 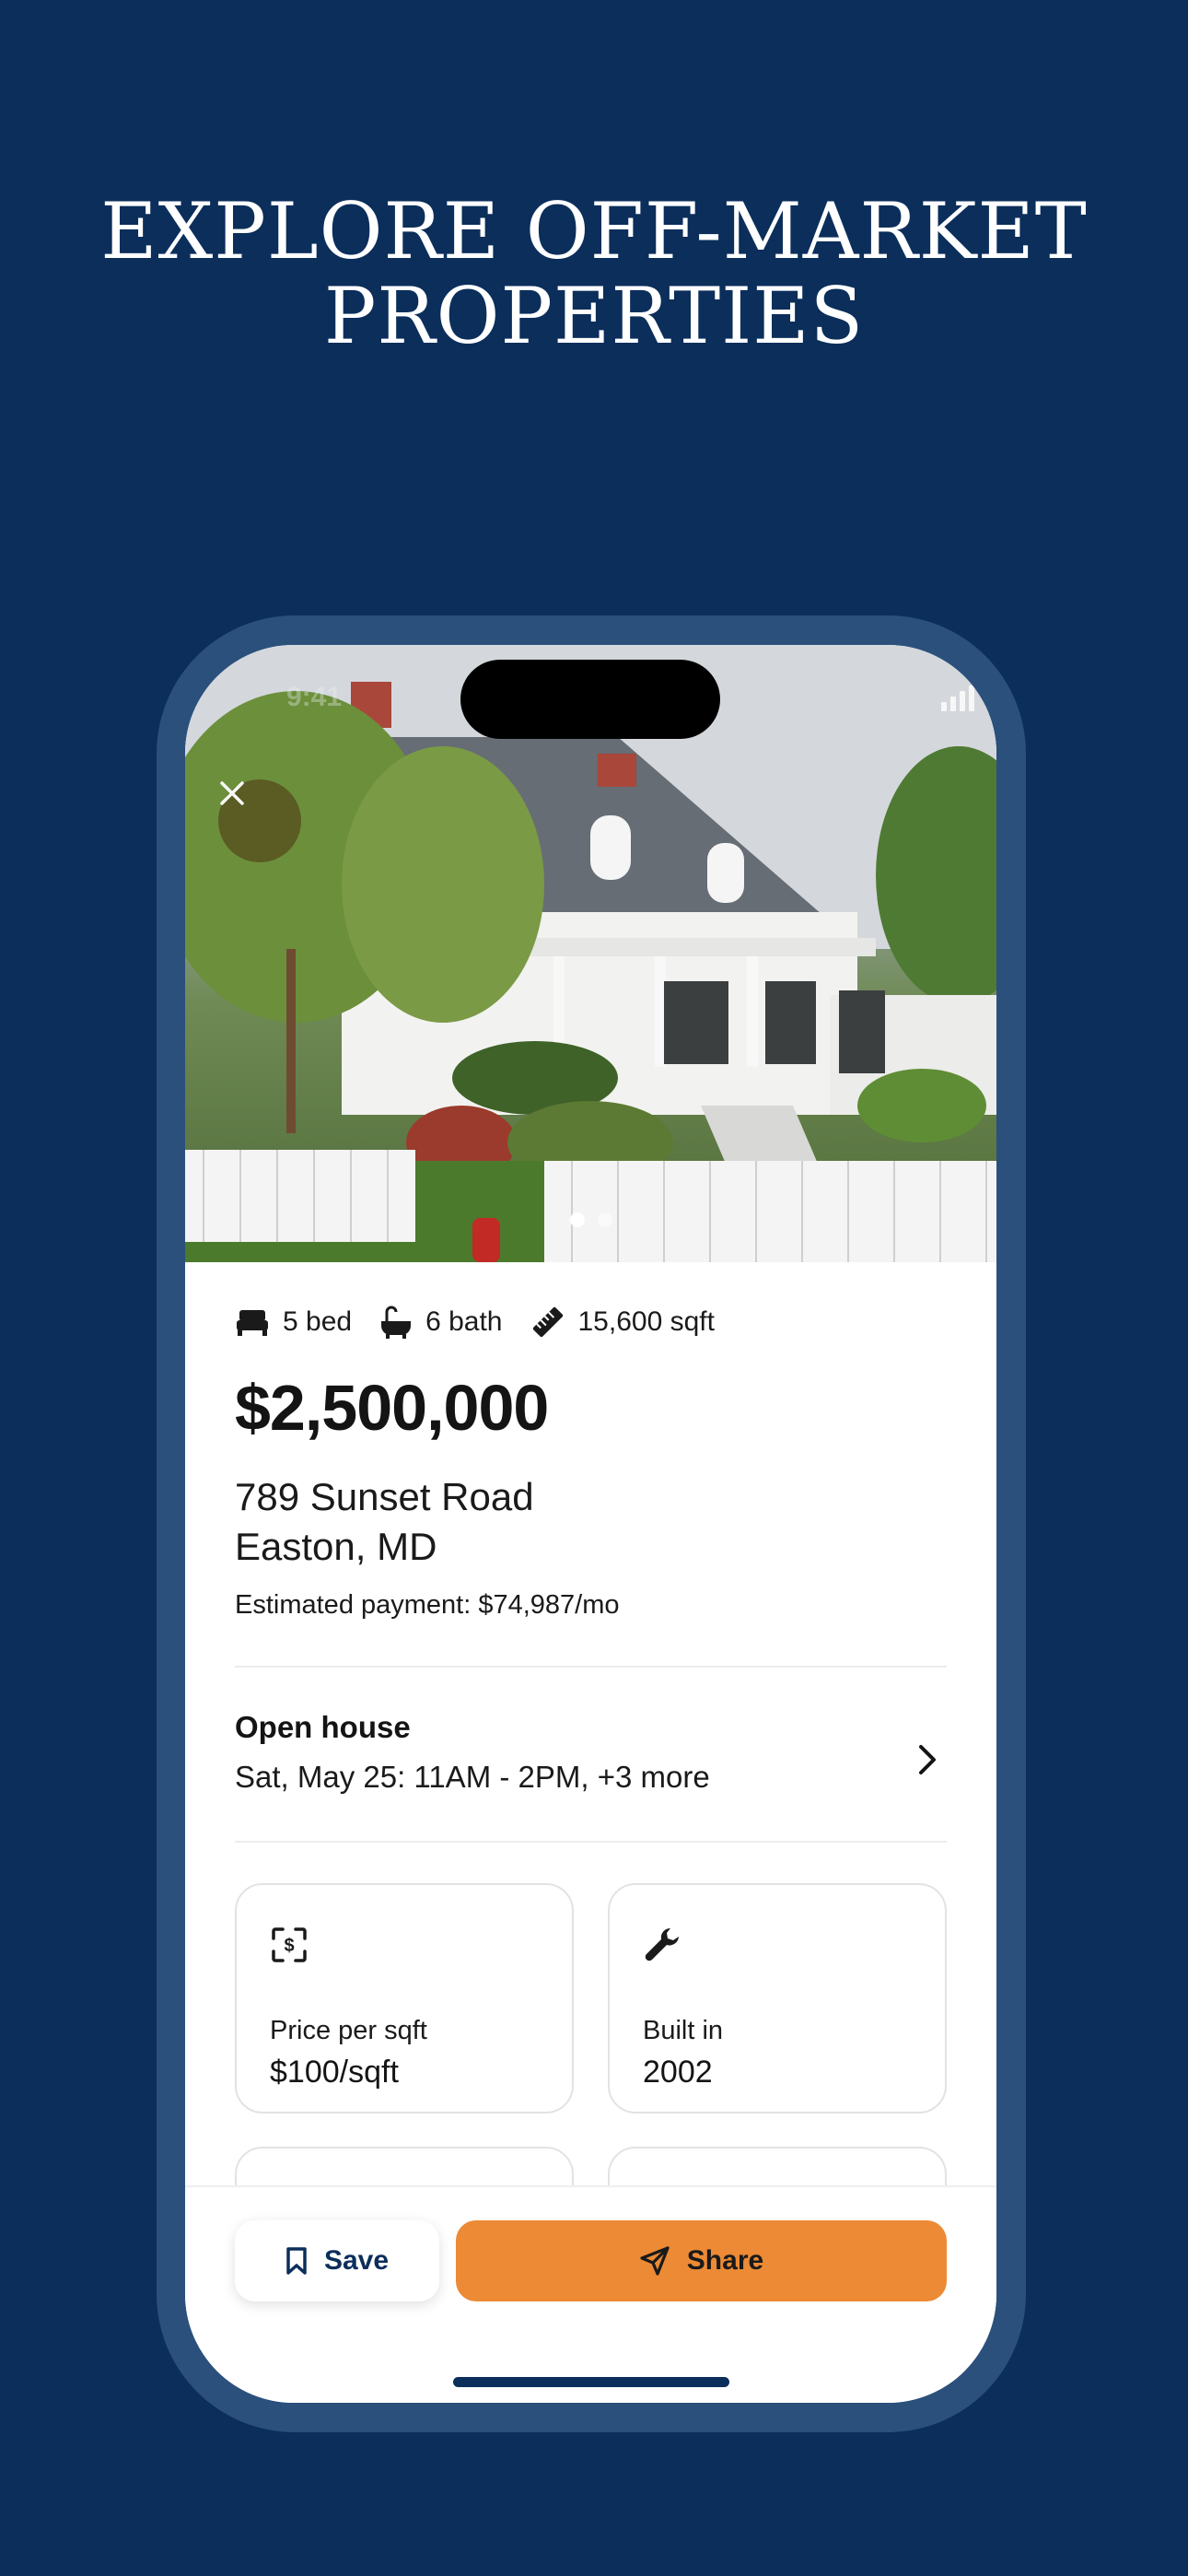 I want to click on headline-line-2: PROPERTIES, so click(x=594, y=316).